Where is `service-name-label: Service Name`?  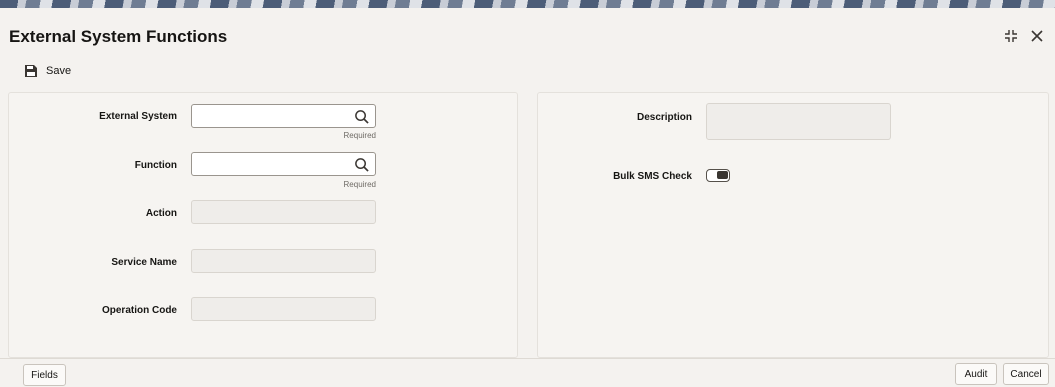
service-name-label: Service Name is located at coordinates (144, 262).